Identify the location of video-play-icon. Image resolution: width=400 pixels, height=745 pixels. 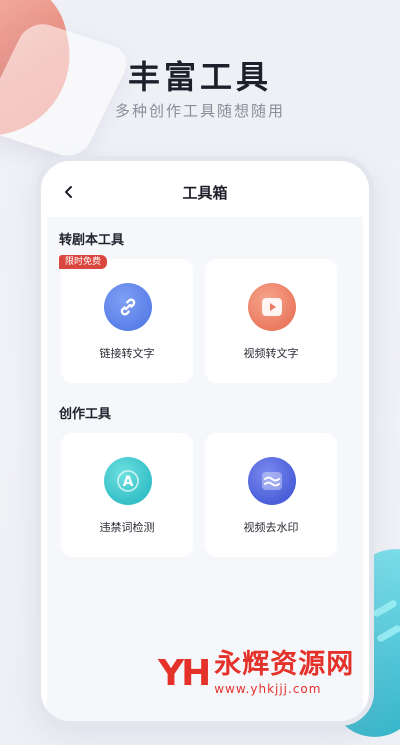
(272, 307).